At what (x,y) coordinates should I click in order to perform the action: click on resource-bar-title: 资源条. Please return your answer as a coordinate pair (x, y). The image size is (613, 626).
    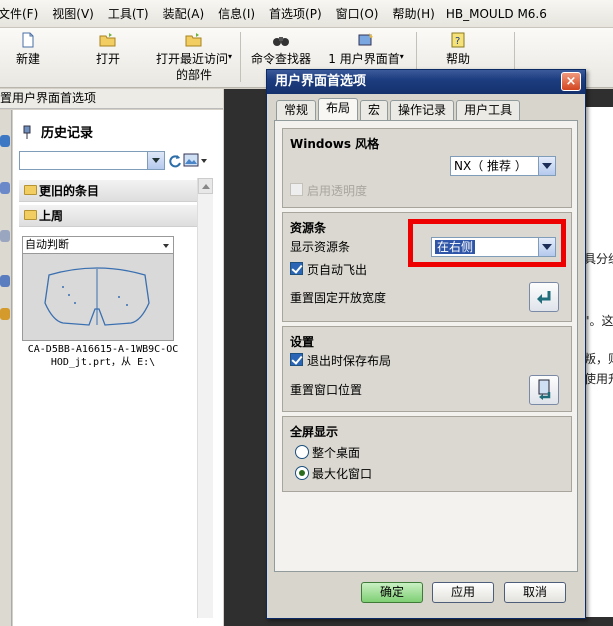
    Looking at the image, I should click on (308, 228).